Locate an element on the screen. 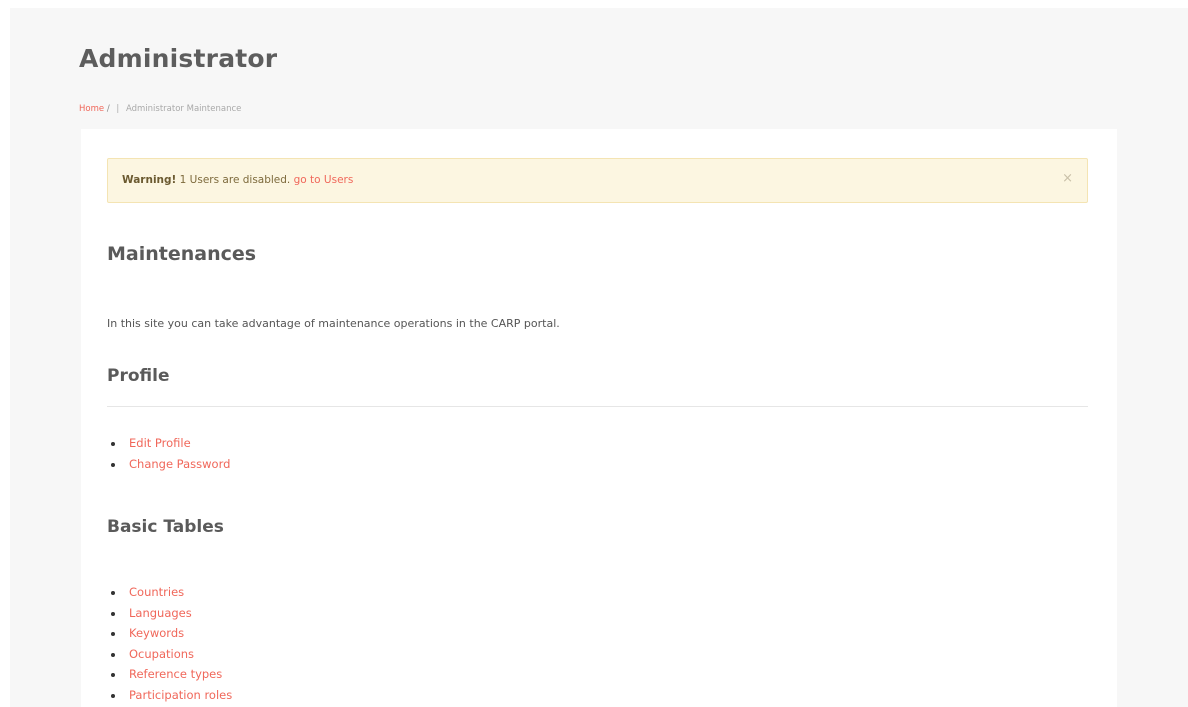 The width and height of the screenshot is (1188, 707). list-item: Reference types is located at coordinates (171, 674).